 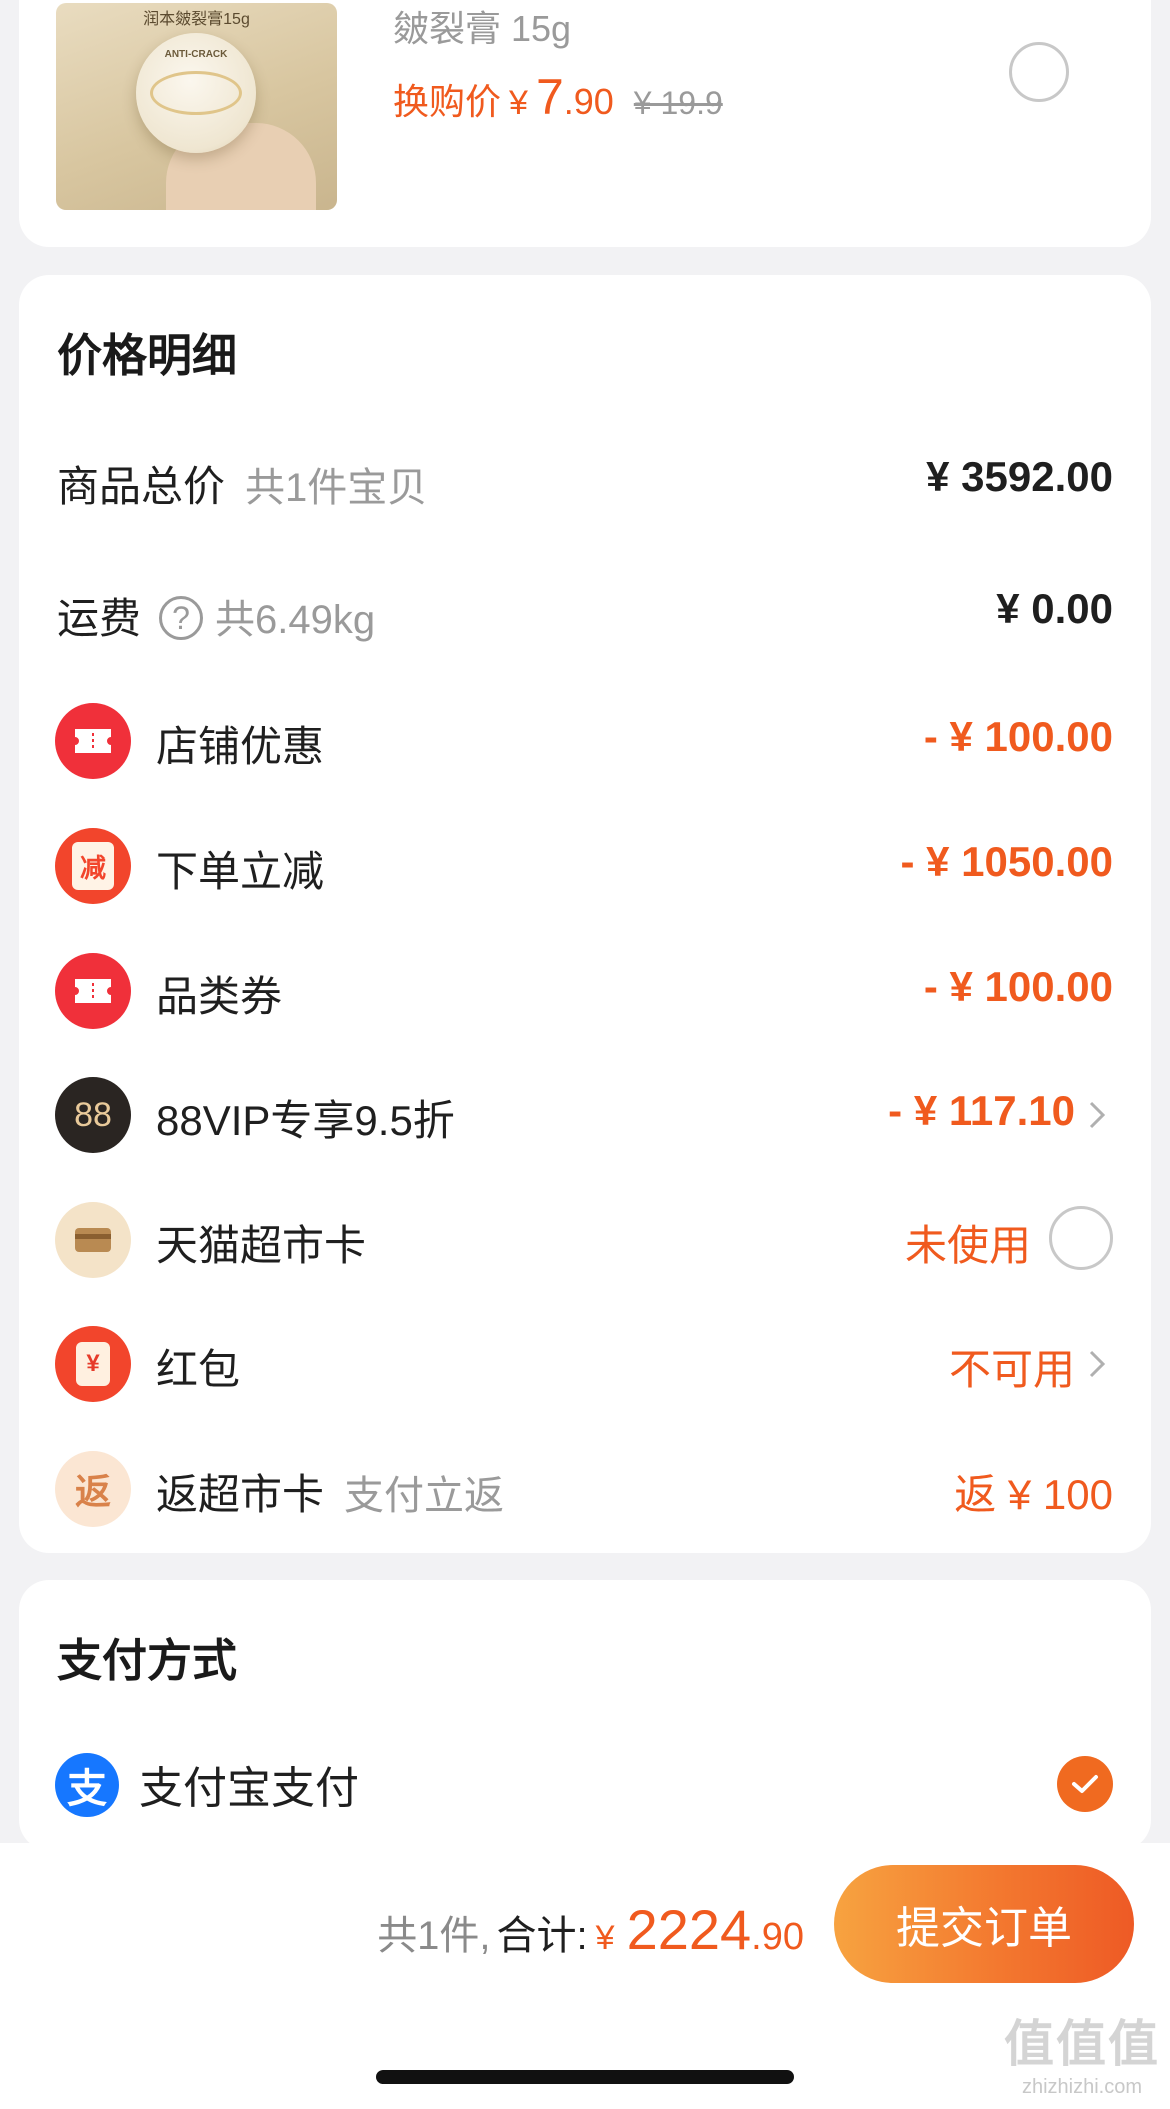 What do you see at coordinates (240, 1494) in the screenshot?
I see `cashback-label: 返超市卡` at bounding box center [240, 1494].